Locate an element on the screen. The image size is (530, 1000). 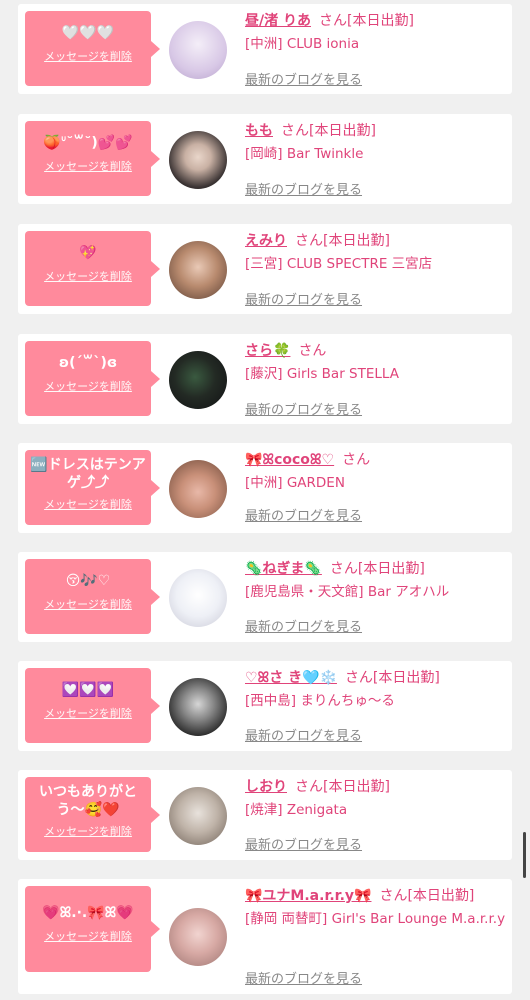
message-bubble: 🍑ᐡ˘꒳˘)💕💕 メッセージを削除 is located at coordinates (92, 158).